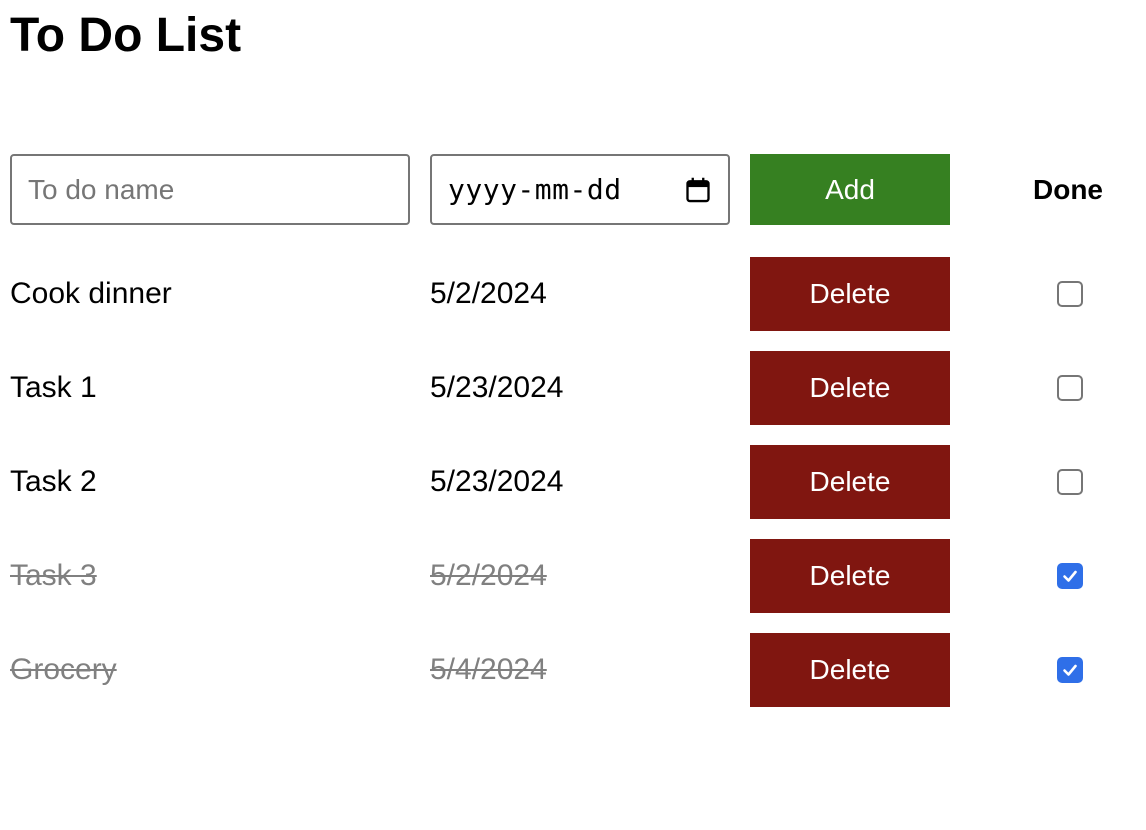 This screenshot has height=830, width=1146. What do you see at coordinates (570, 482) in the screenshot?
I see `todo-row: Task 2 5/23/2024 Delete` at bounding box center [570, 482].